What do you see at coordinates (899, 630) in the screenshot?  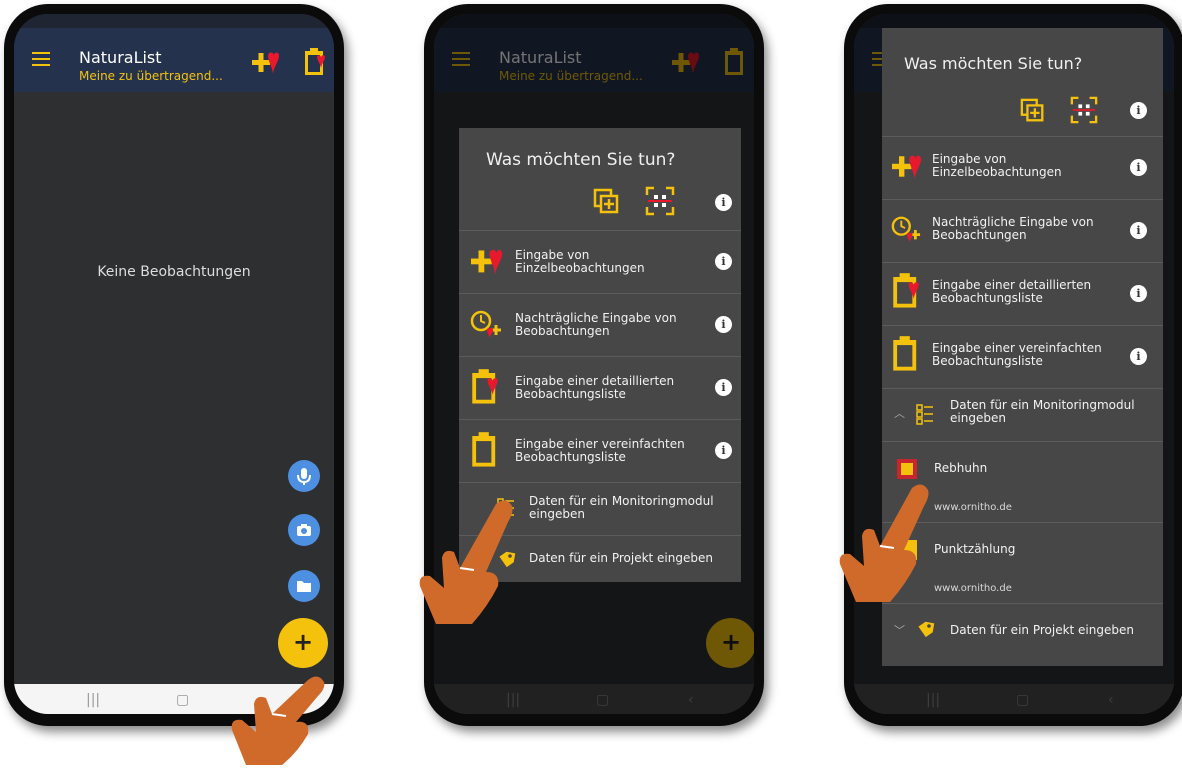 I see `chevron-down-icon: ﹀` at bounding box center [899, 630].